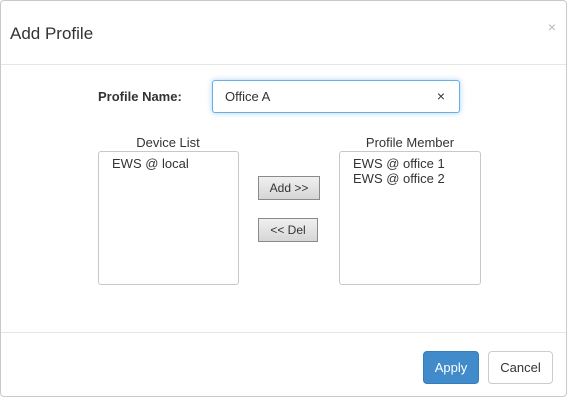 The image size is (569, 399). I want to click on profile-name-input, so click(319, 96).